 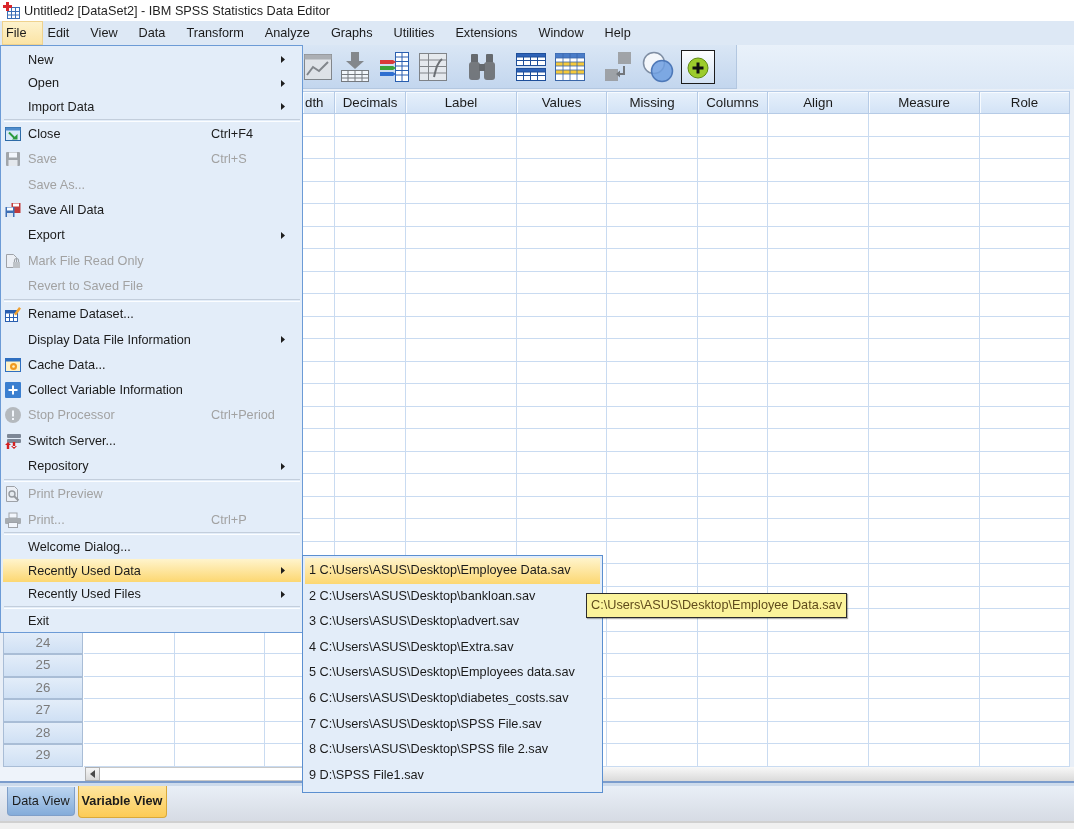 I want to click on overlapping-circles-icon, so click(x=658, y=66).